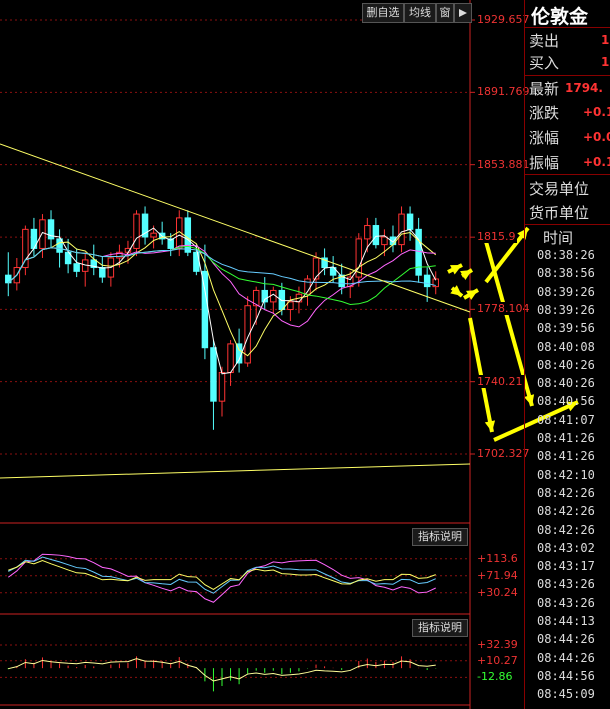 The width and height of the screenshot is (610, 709). Describe the element at coordinates (544, 163) in the screenshot. I see `amplitude-label: 振幅` at that location.